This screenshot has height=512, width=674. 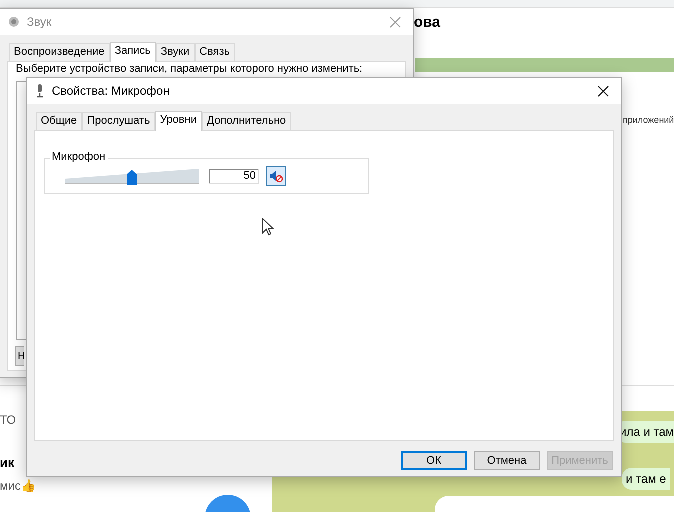 I want to click on properties-button: Н, so click(x=19, y=356).